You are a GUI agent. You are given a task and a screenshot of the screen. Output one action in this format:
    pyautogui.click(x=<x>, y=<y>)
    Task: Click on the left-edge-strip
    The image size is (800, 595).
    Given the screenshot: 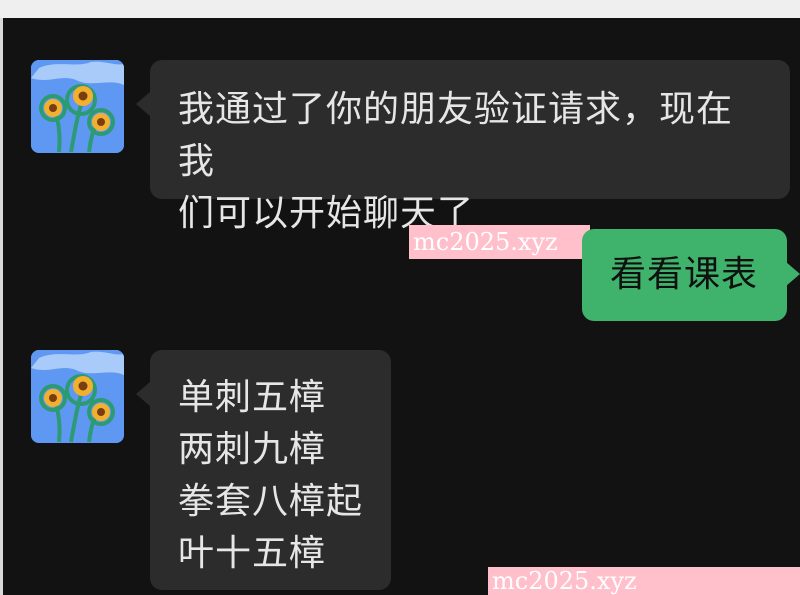 What is the action you would take?
    pyautogui.click(x=1, y=306)
    